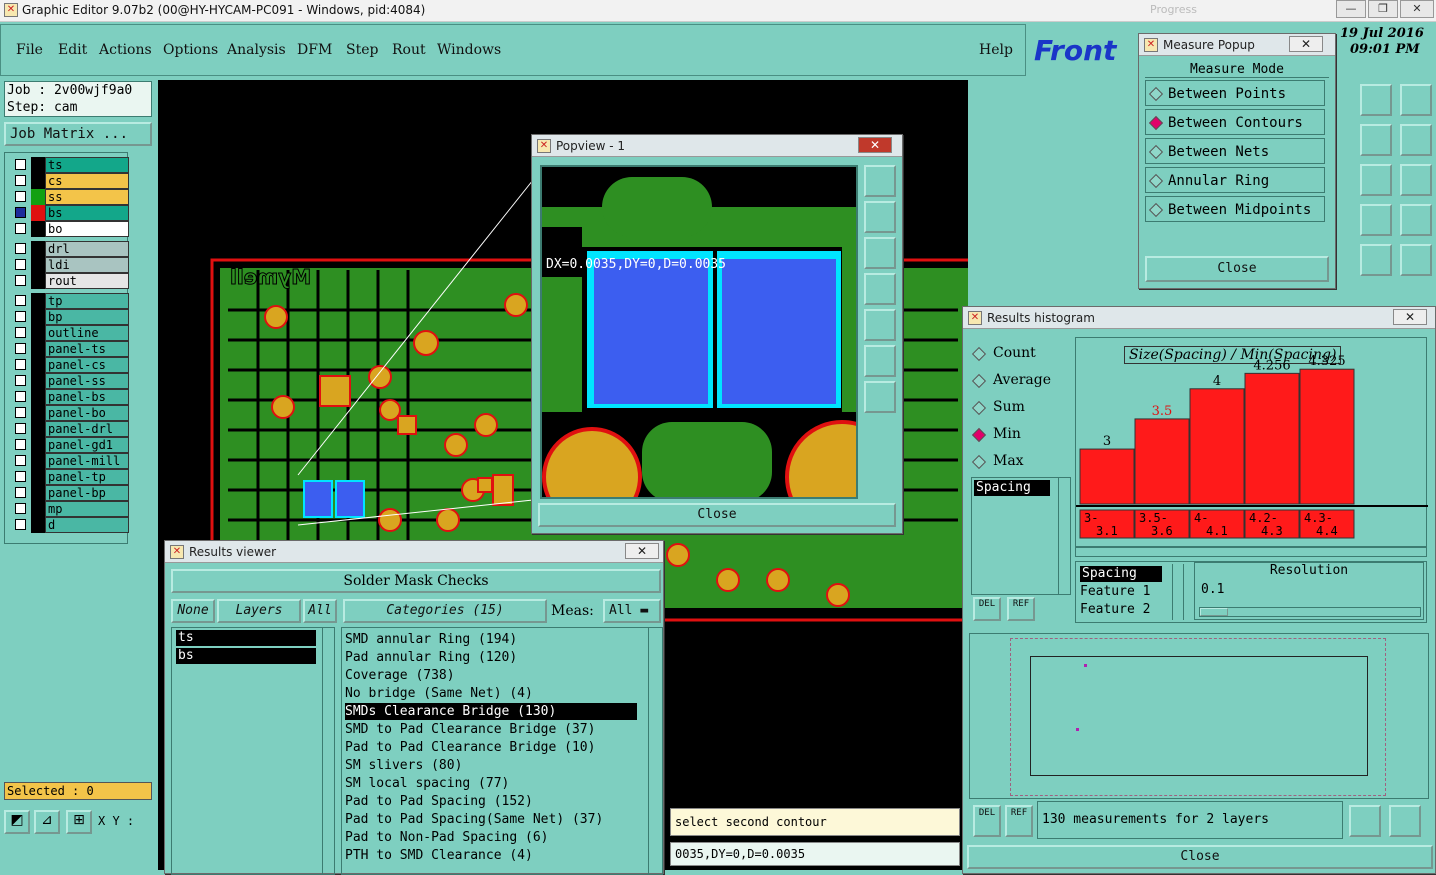 The height and width of the screenshot is (875, 1436). I want to click on layer-name: panel-ss, so click(87, 381).